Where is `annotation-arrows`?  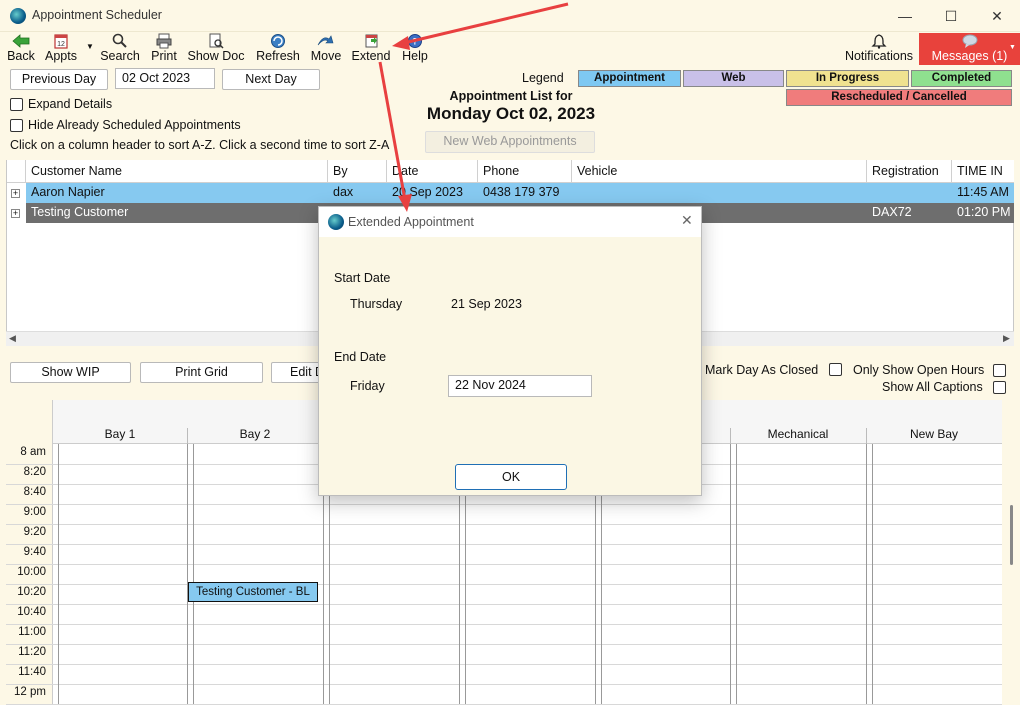 annotation-arrows is located at coordinates (473, 107).